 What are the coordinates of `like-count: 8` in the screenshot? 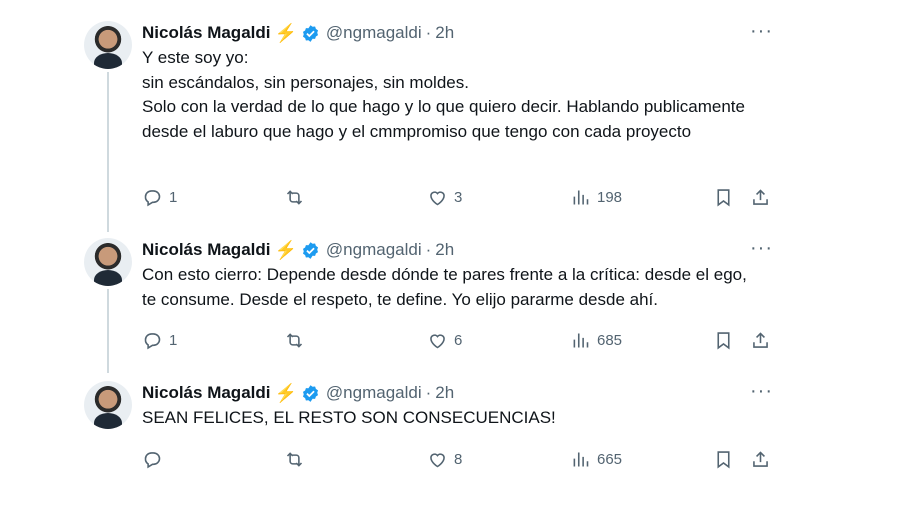 It's located at (458, 459).